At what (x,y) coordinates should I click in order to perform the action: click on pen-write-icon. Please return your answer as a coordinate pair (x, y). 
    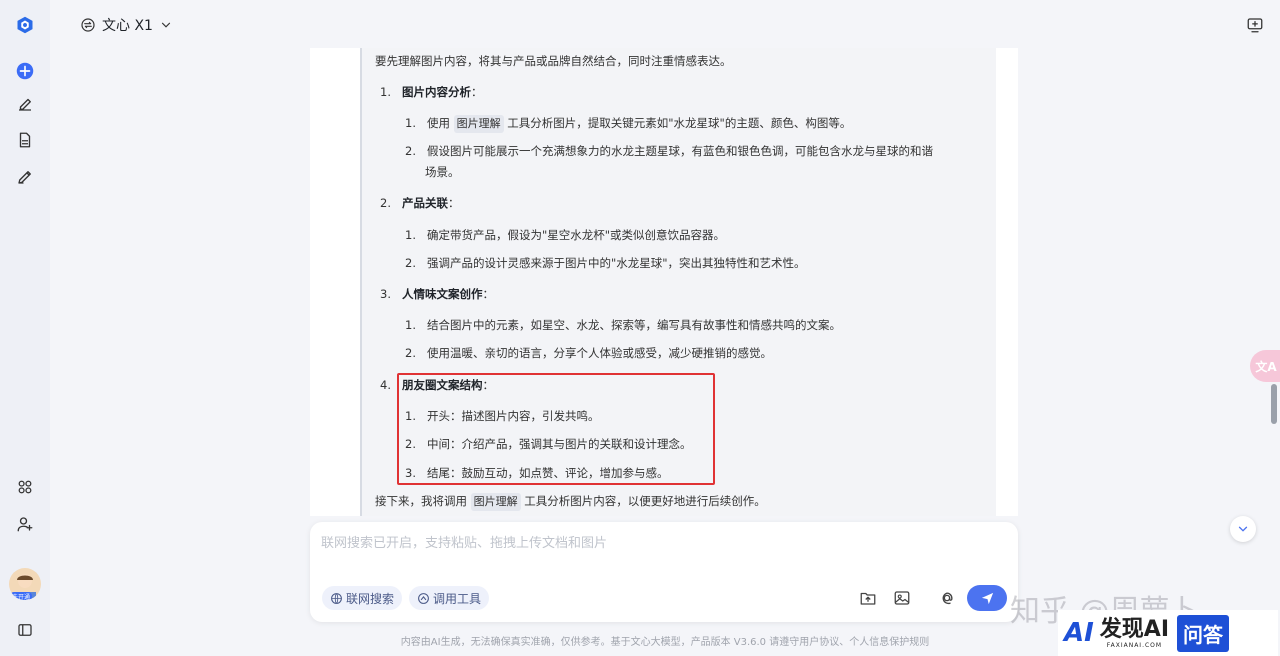
    Looking at the image, I should click on (25, 104).